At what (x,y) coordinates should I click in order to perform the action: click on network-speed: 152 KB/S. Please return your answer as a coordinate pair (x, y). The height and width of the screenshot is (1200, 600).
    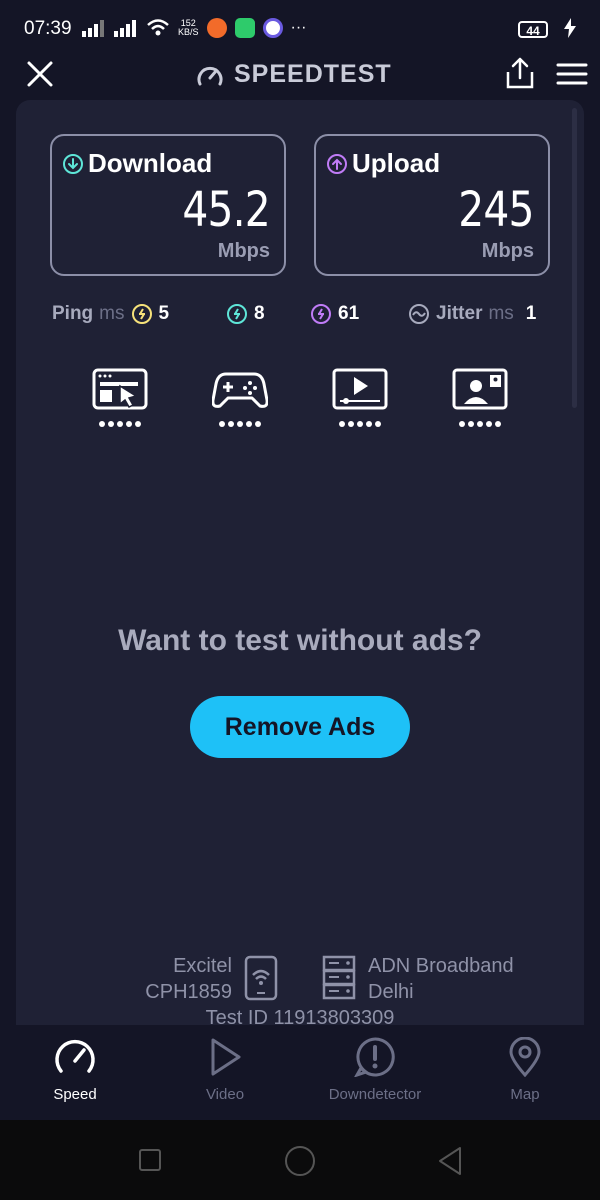
    Looking at the image, I should click on (188, 28).